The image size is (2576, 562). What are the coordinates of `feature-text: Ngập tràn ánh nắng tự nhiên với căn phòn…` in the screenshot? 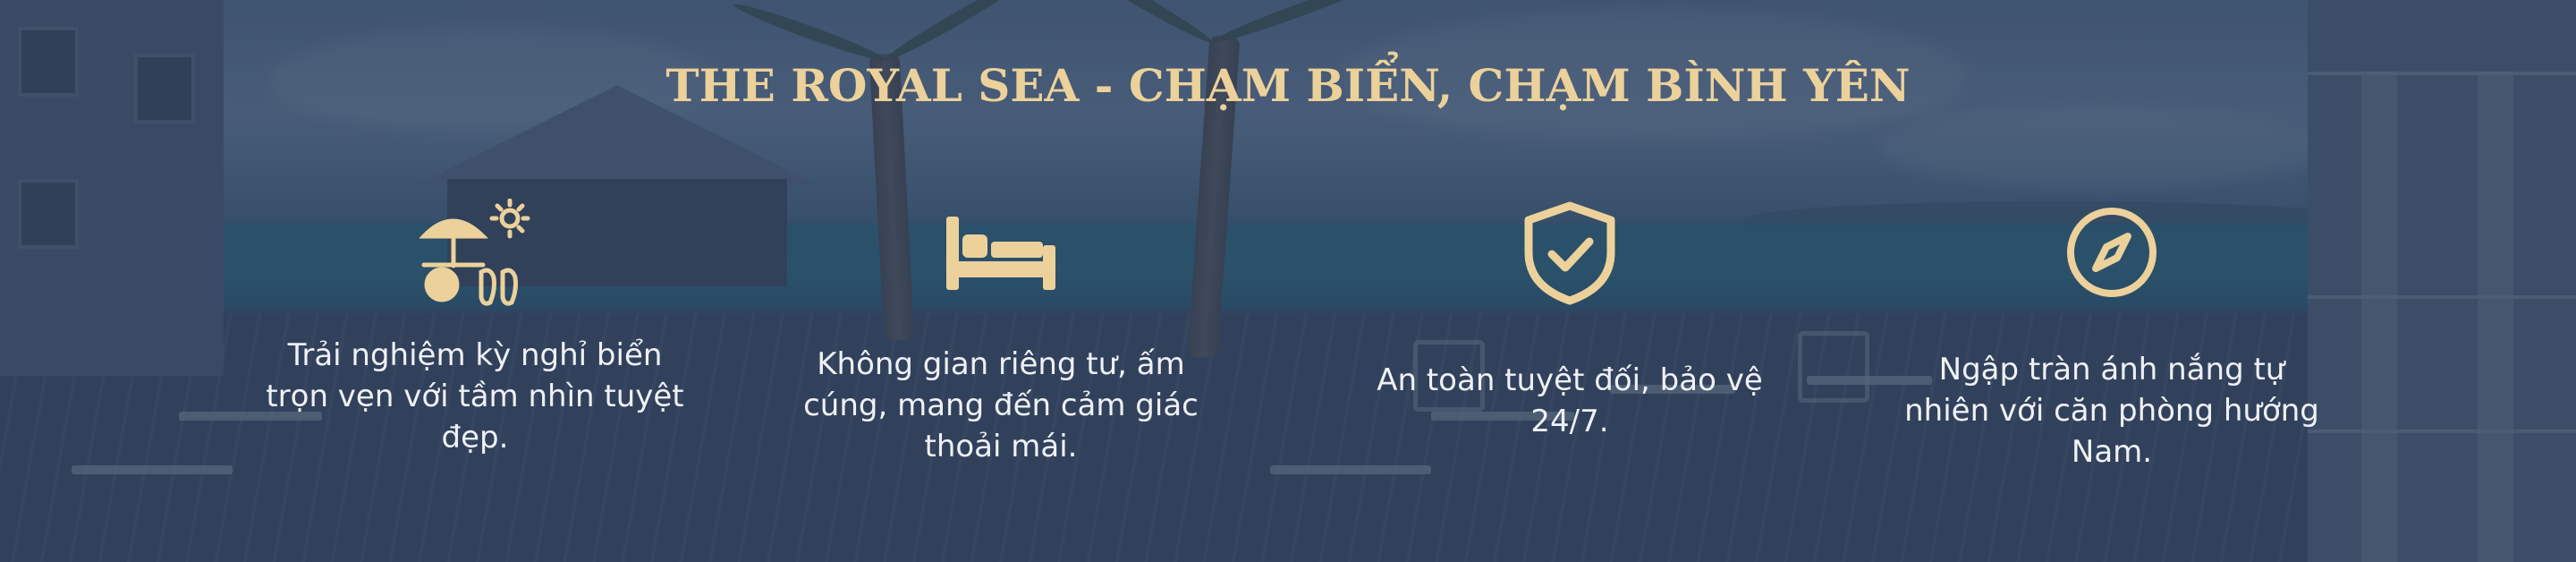 It's located at (2111, 411).